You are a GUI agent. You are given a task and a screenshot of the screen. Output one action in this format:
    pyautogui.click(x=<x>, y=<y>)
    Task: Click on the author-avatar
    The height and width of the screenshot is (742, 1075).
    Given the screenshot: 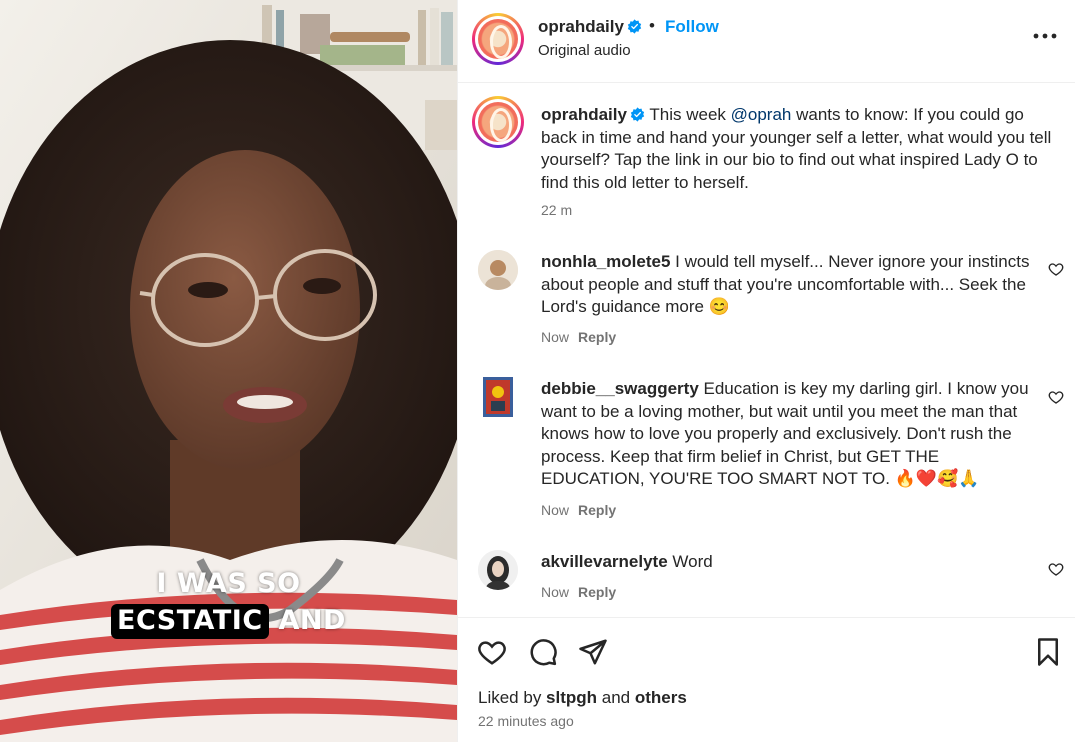 What is the action you would take?
    pyautogui.click(x=498, y=39)
    